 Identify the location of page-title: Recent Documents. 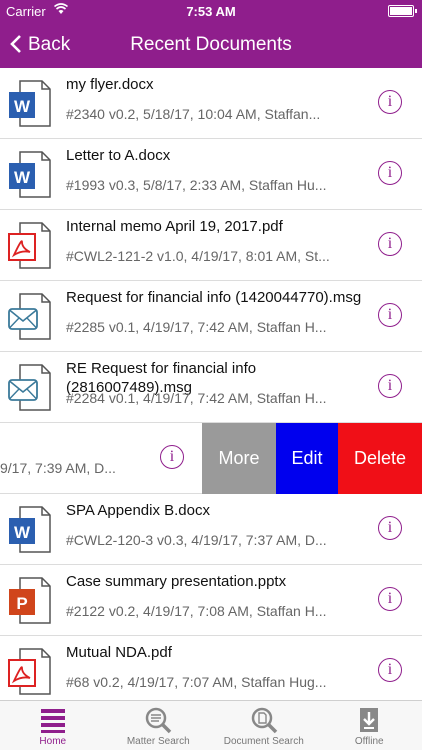
(211, 44).